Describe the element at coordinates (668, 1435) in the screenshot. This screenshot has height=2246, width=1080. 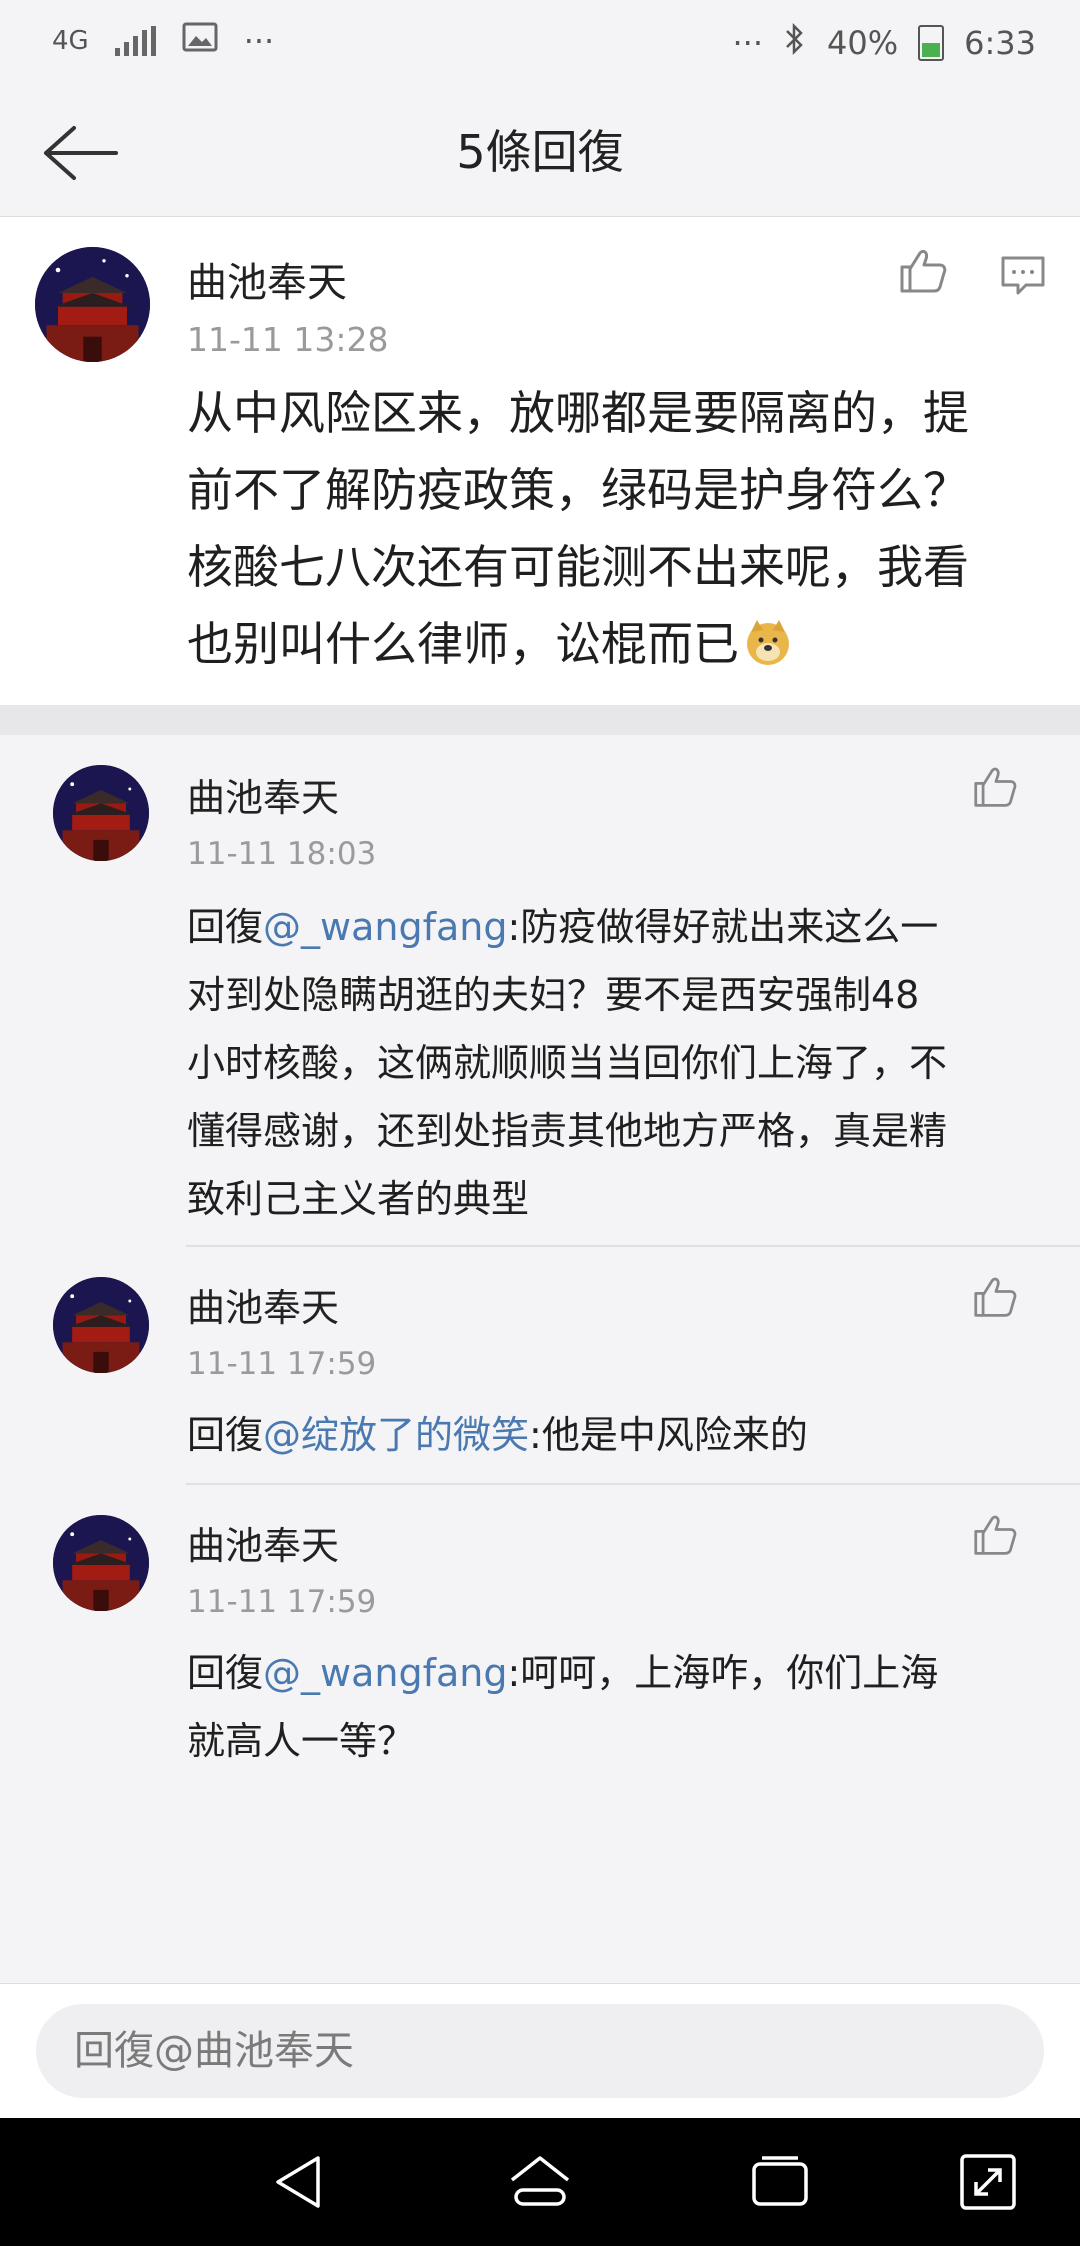
I see `reply-text: :他是中风险来的` at that location.